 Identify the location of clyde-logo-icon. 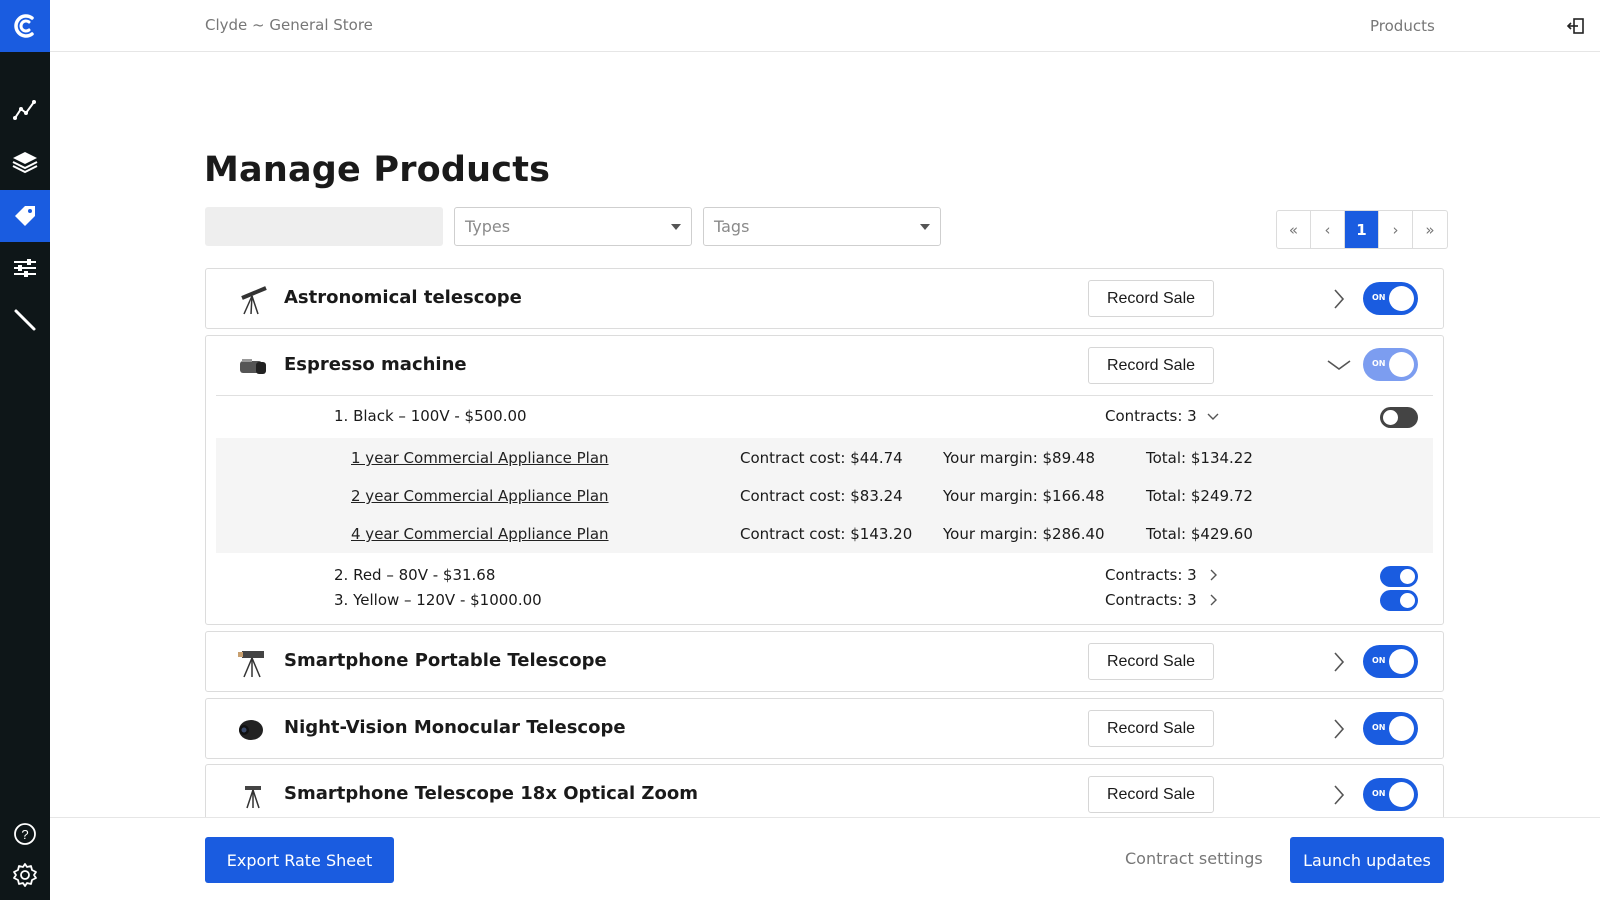
(25, 26).